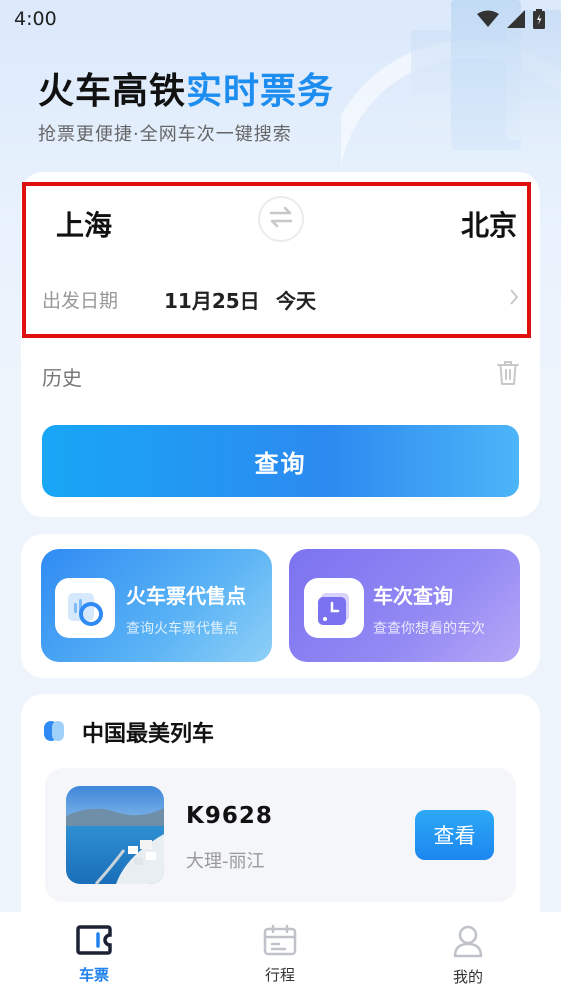  Describe the element at coordinates (413, 596) in the screenshot. I see `train-schedule-title: 车次查询` at that location.